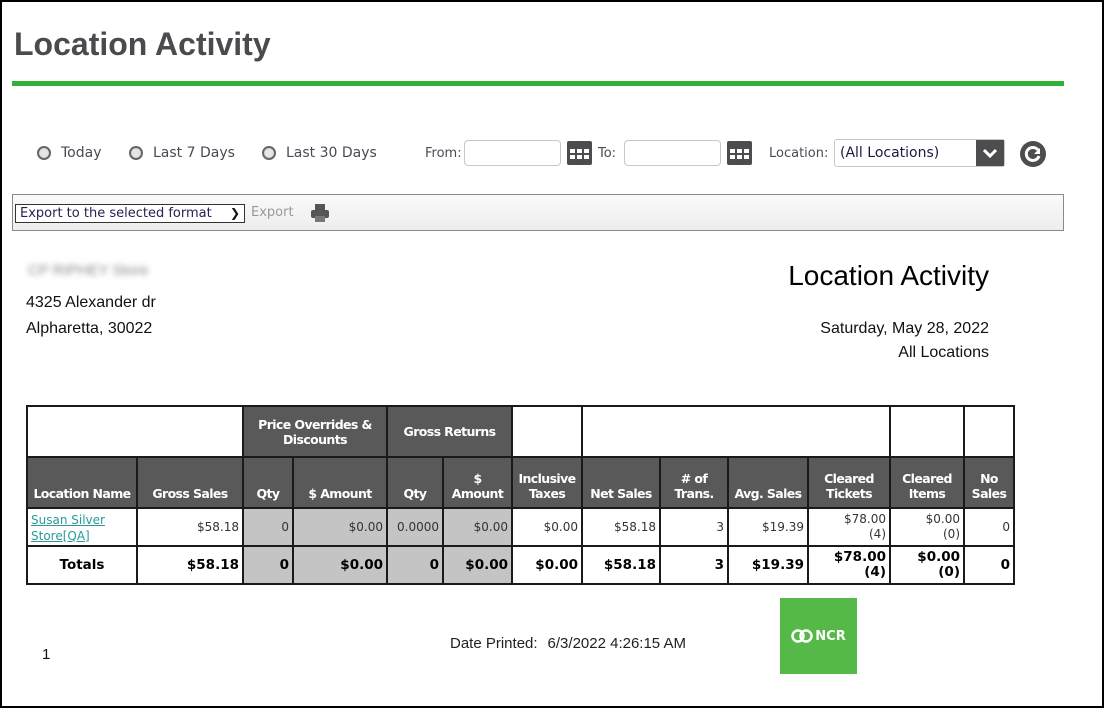 The image size is (1104, 708). What do you see at coordinates (88, 270) in the screenshot?
I see `store-name: CP RIPHEY Store` at bounding box center [88, 270].